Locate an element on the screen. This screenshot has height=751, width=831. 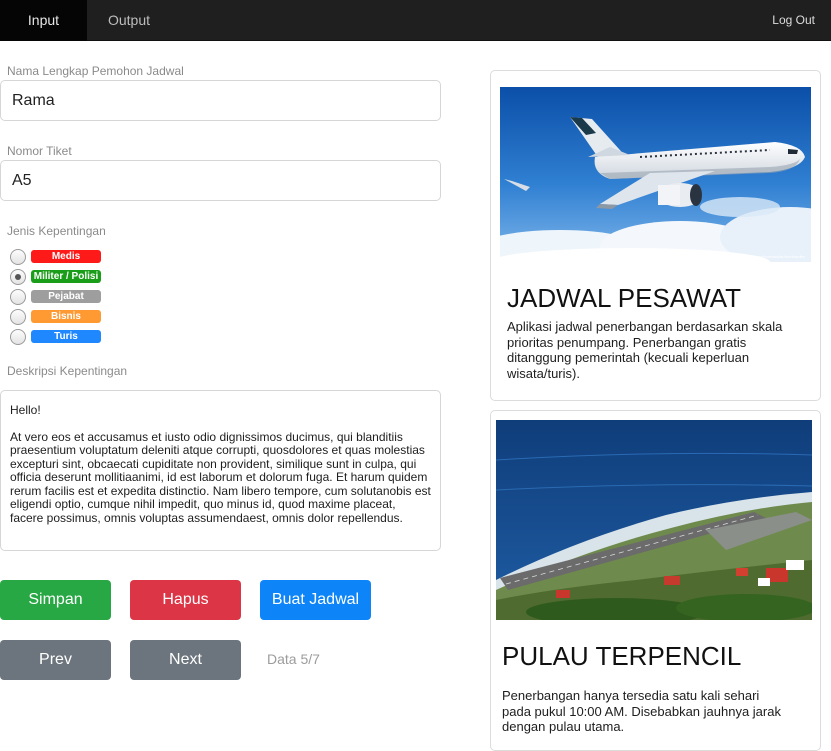
island-image is located at coordinates (654, 520).